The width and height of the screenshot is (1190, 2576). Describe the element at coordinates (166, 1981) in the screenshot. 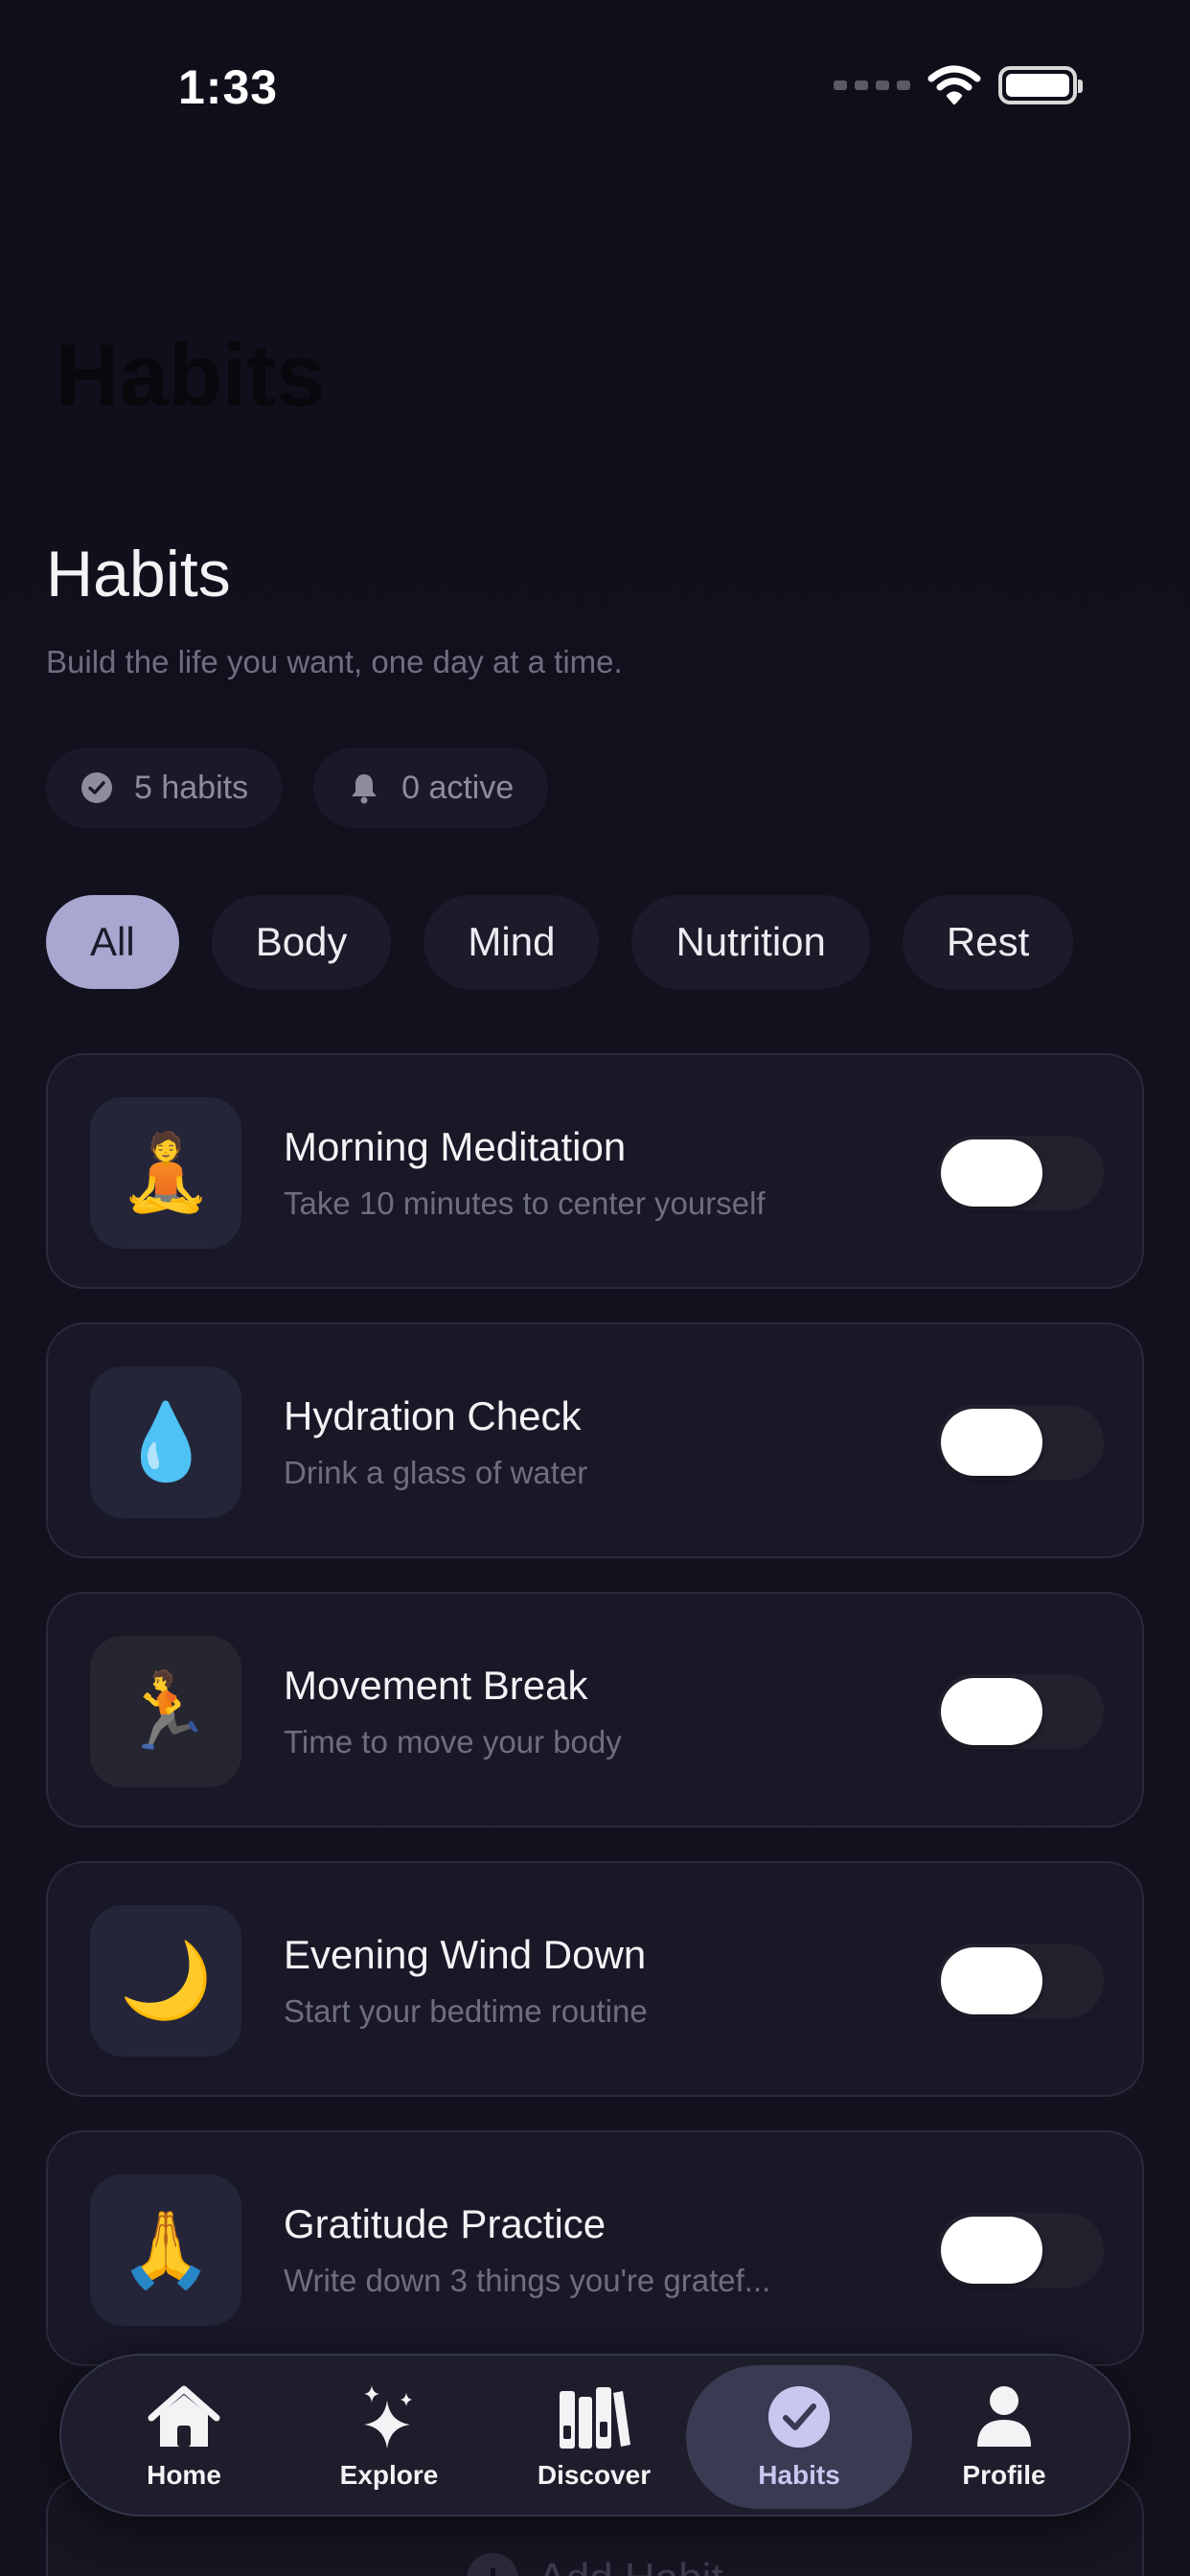

I see `crescent-moon-icon: 🌙` at that location.